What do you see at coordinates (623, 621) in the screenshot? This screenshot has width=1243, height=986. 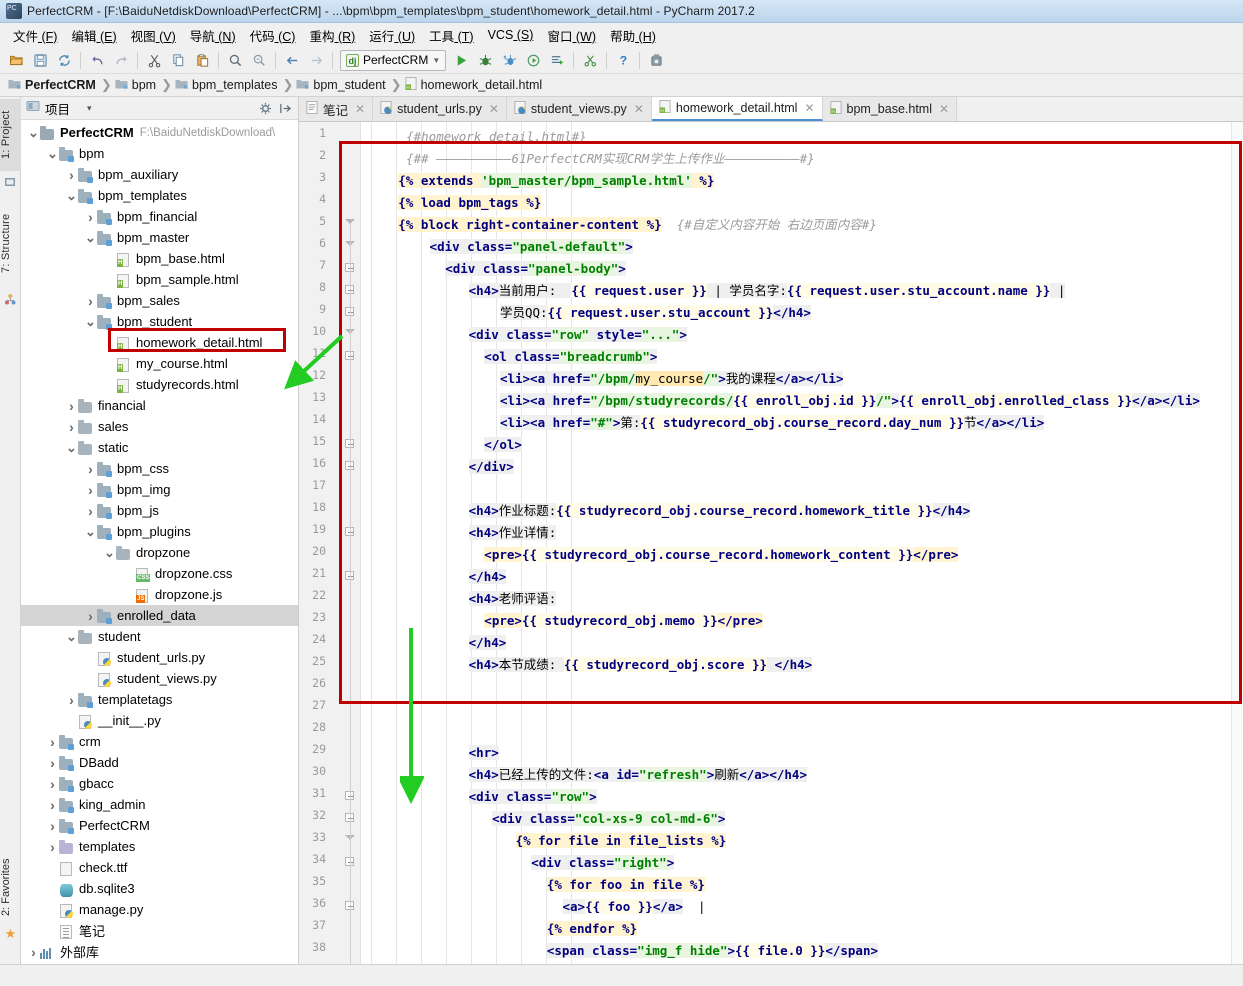 I see `code-line-23: <pre>{{ studyrecord_obj.memo }}</pre>` at bounding box center [623, 621].